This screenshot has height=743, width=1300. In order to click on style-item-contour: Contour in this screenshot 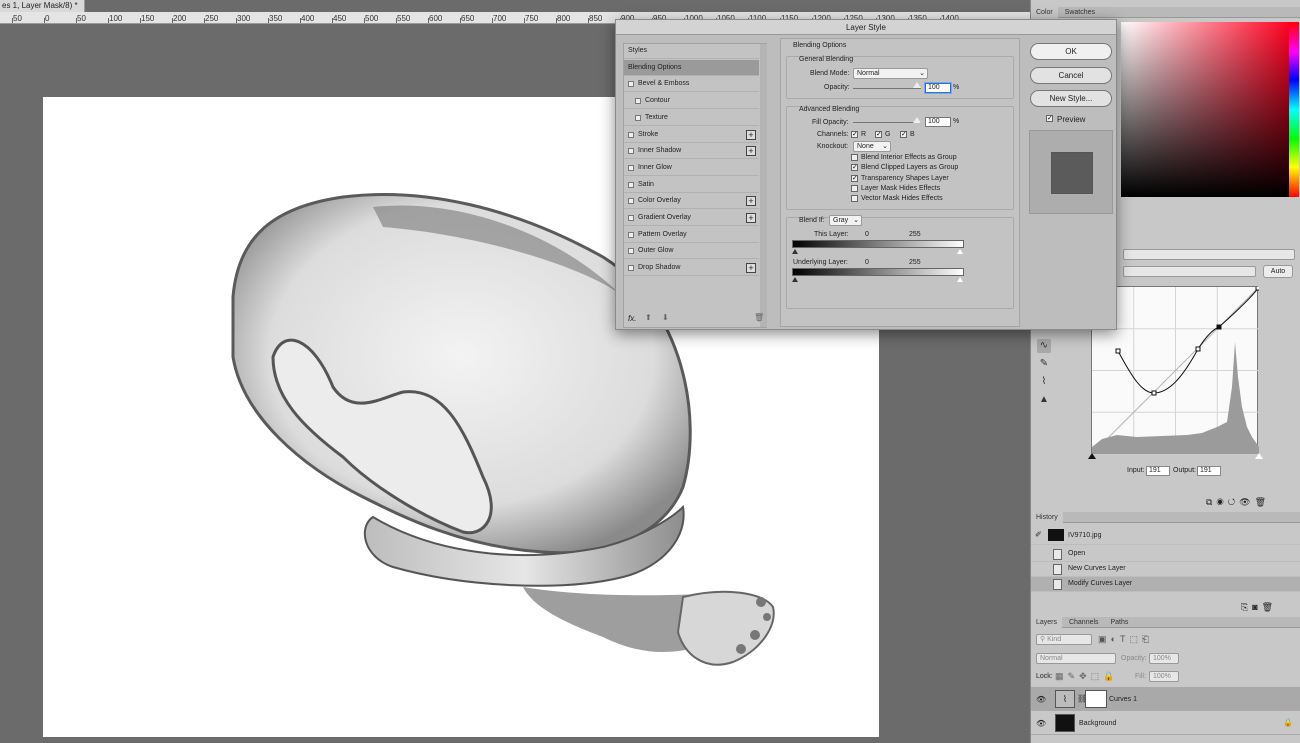, I will do `click(691, 101)`.